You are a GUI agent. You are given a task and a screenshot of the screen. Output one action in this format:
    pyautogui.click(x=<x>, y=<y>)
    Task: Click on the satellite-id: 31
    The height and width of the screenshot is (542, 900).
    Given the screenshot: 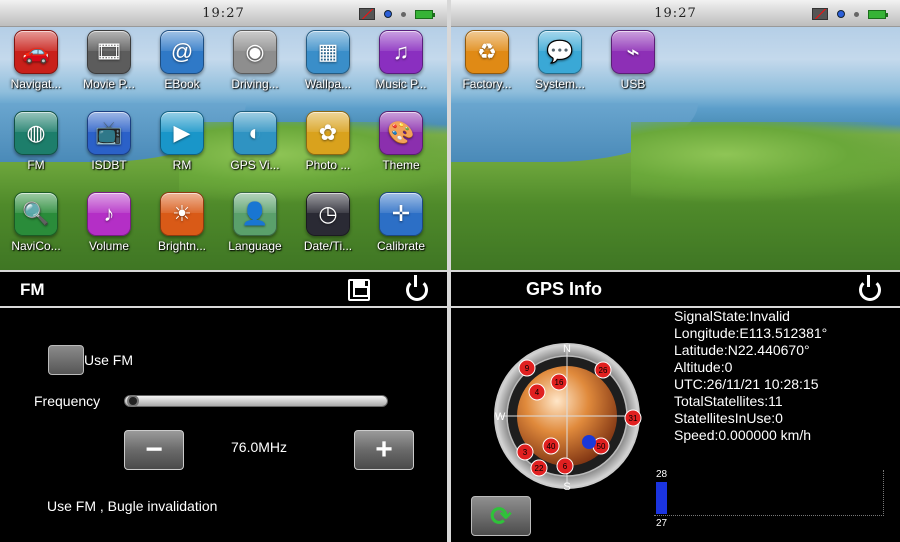 What is the action you would take?
    pyautogui.click(x=633, y=418)
    